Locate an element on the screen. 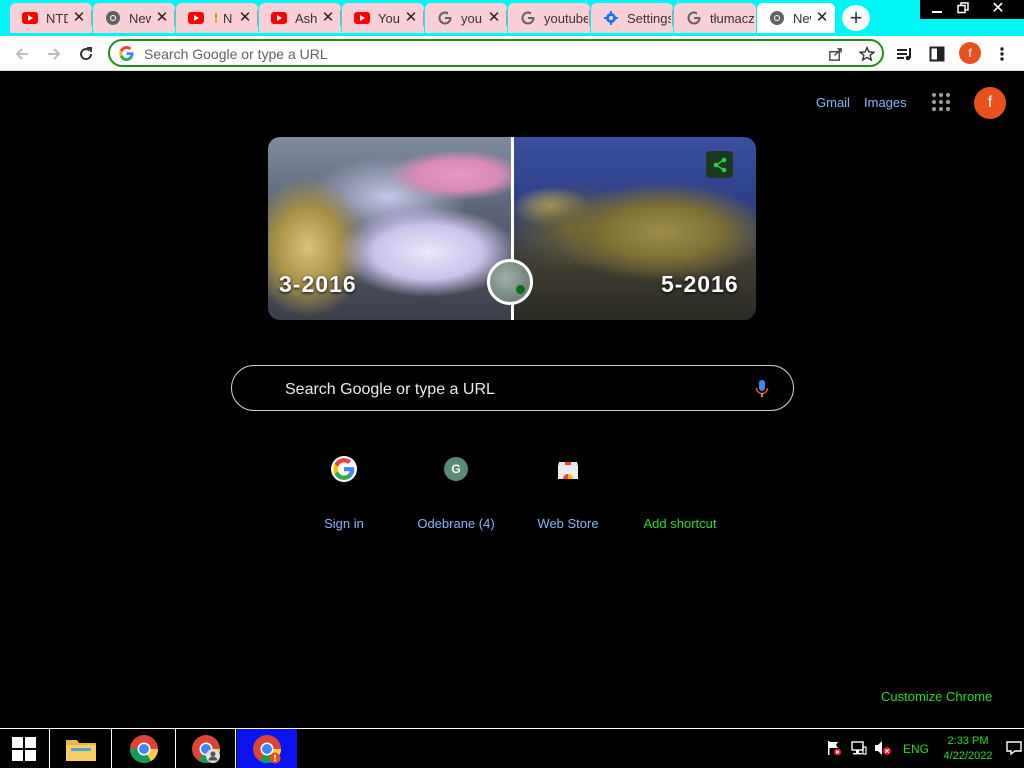 The width and height of the screenshot is (1024, 768). gmail-link: Gmail is located at coordinates (833, 102).